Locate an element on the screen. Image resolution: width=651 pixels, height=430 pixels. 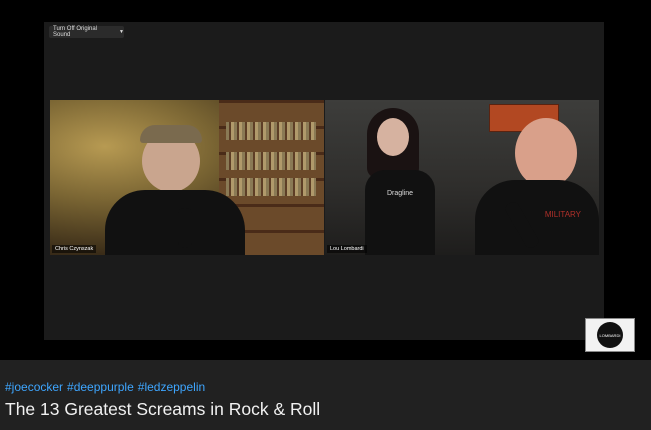
shirt-dragline: Dragline is located at coordinates (400, 212).